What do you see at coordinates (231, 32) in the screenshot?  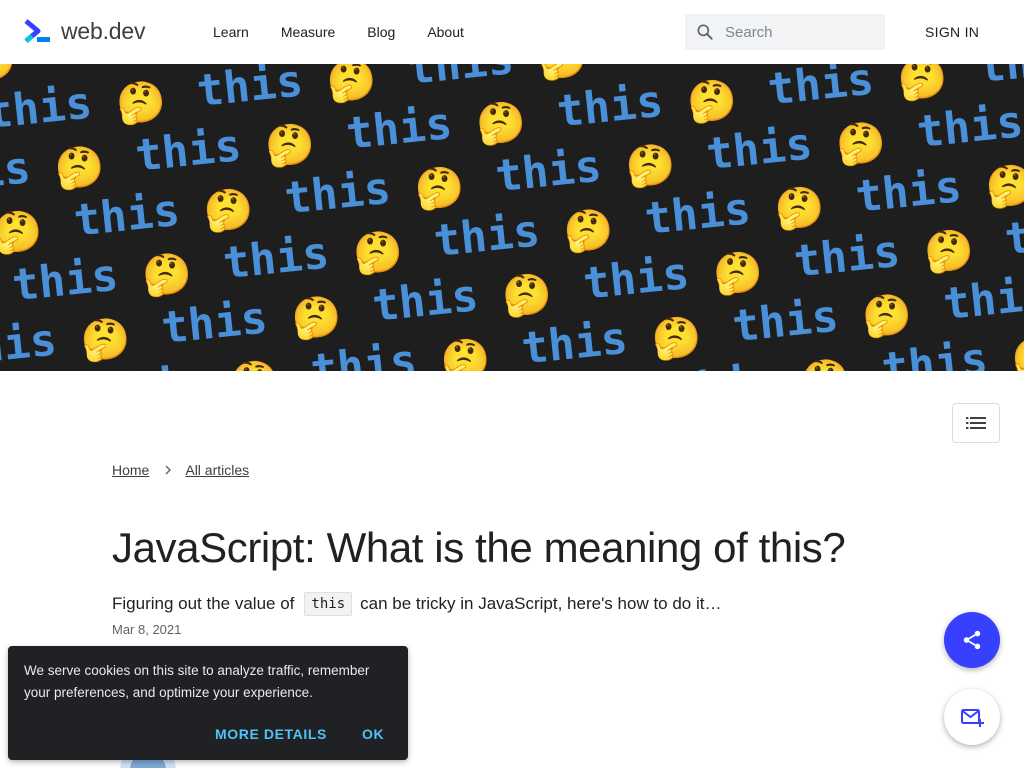 I see `nav-learn: Learn` at bounding box center [231, 32].